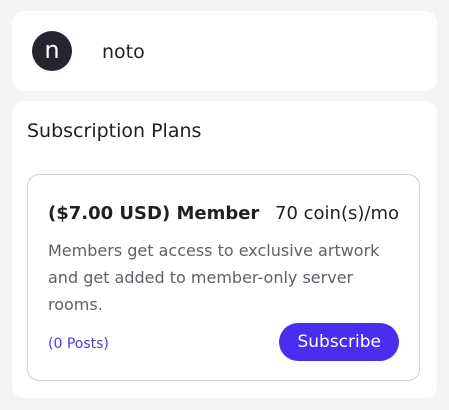  Describe the element at coordinates (154, 213) in the screenshot. I see `plan-name: ($7.00 USD) Member` at that location.